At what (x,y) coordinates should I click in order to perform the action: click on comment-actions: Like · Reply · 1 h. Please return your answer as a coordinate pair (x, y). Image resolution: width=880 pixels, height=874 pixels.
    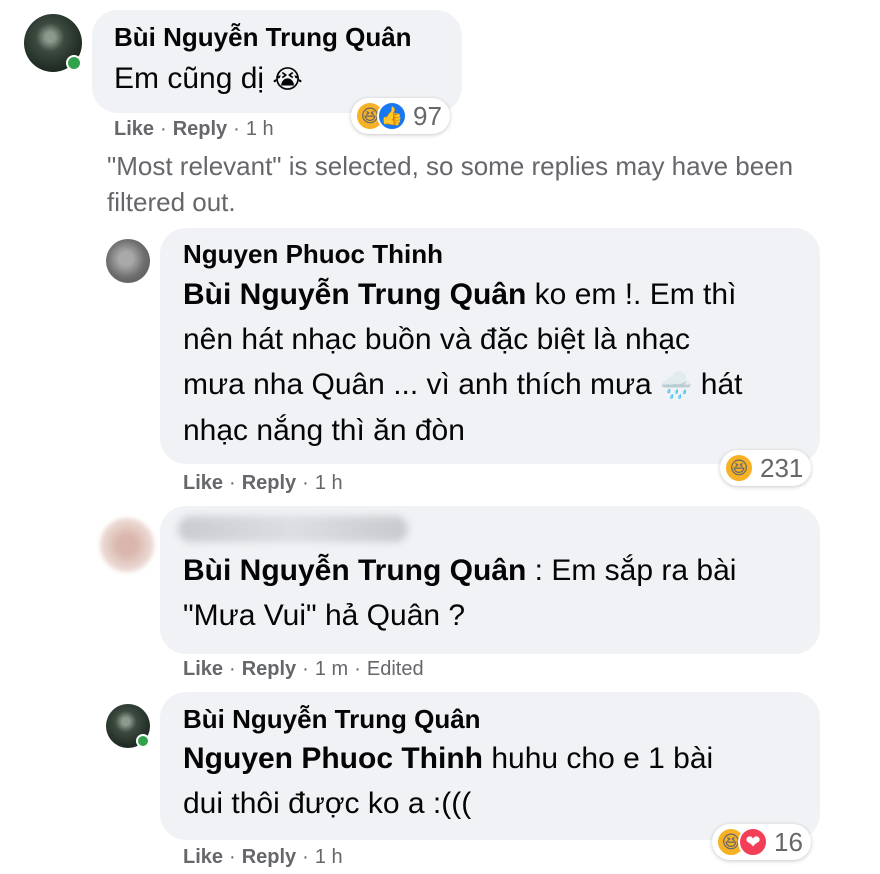
    Looking at the image, I should click on (194, 129).